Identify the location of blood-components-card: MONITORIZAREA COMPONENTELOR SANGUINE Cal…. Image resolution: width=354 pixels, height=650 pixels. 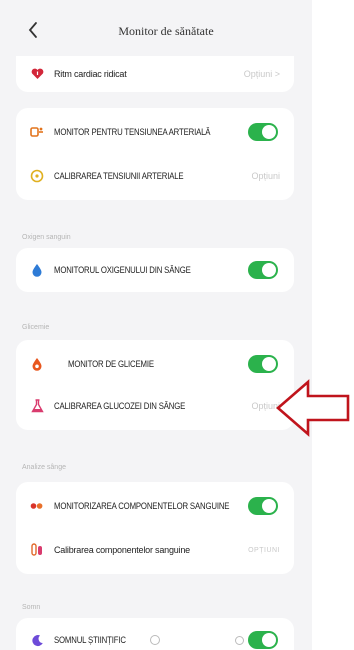
(155, 528).